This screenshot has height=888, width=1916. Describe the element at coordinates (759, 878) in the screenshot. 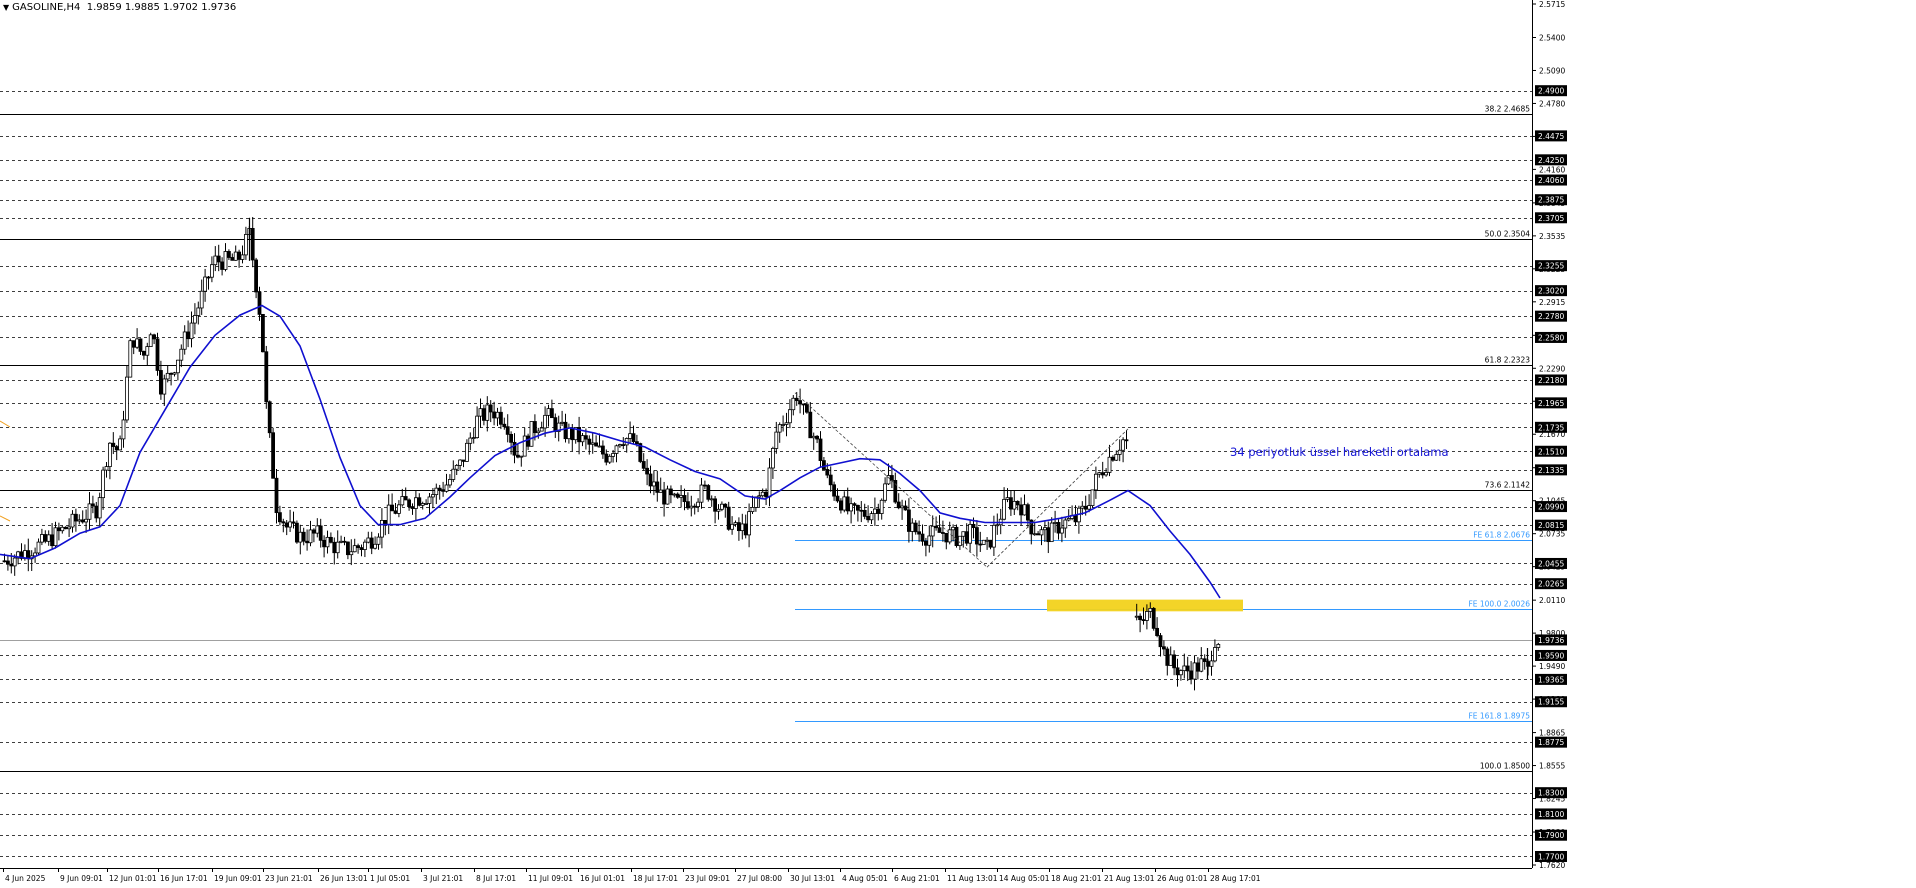

I see `time-tick-label: 27 Jul 08:00` at that location.